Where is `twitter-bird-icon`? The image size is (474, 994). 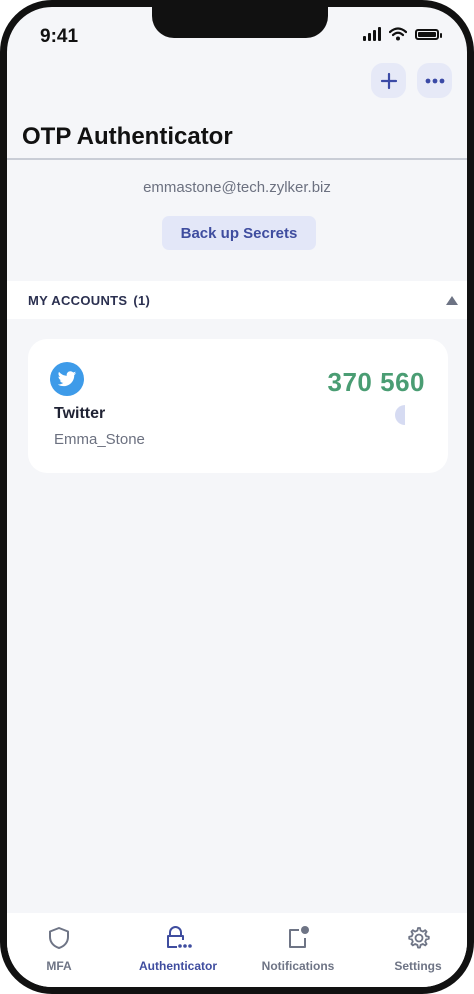
twitter-bird-icon is located at coordinates (67, 379).